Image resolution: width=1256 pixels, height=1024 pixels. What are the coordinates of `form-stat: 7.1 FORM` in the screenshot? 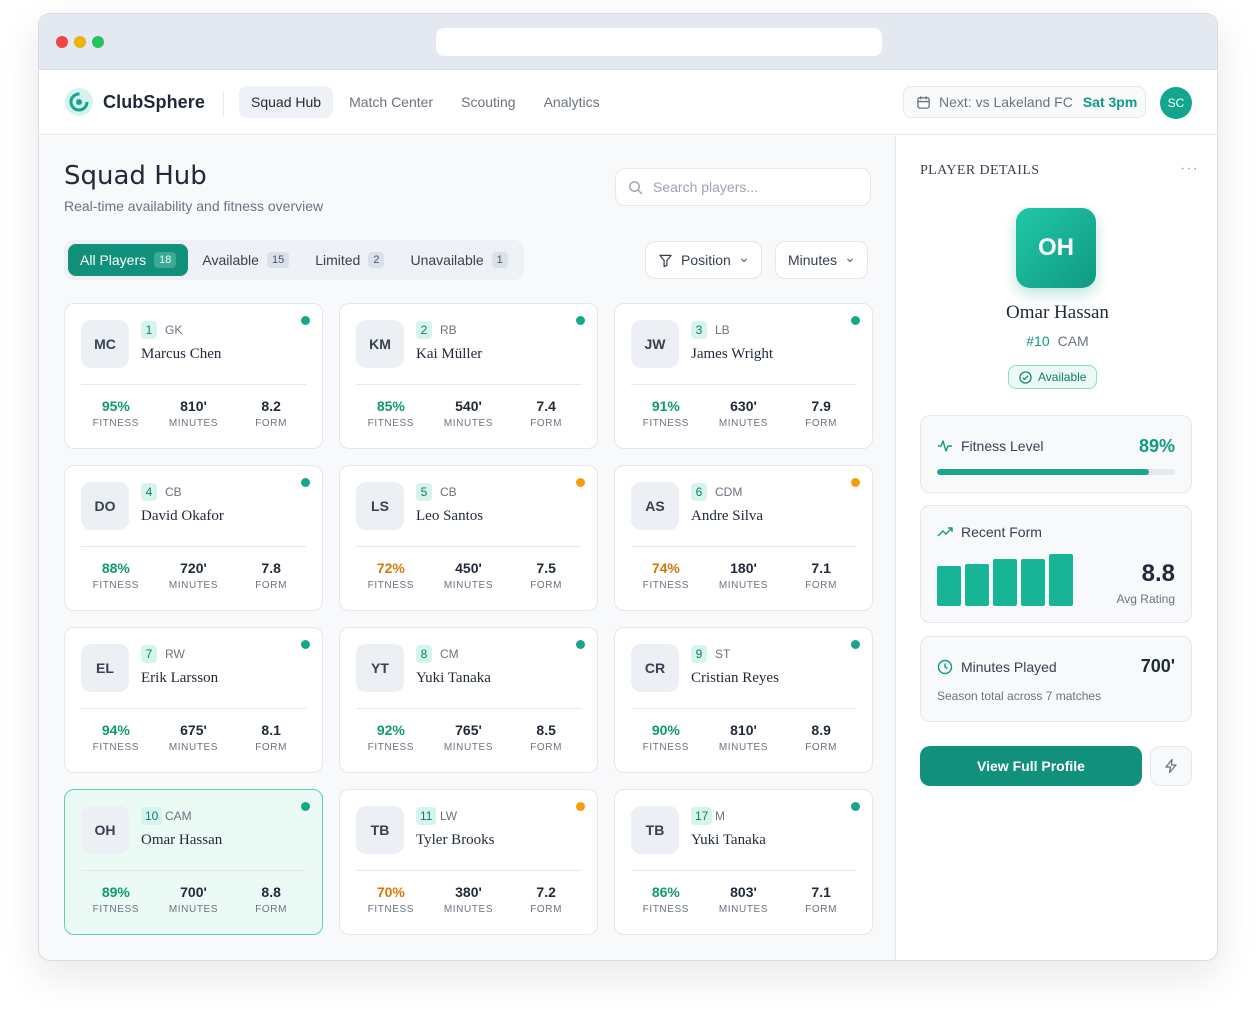 It's located at (821, 899).